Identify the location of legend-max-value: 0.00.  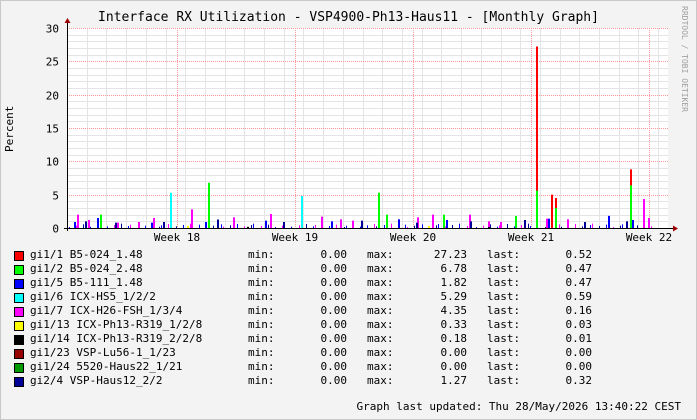
(454, 366).